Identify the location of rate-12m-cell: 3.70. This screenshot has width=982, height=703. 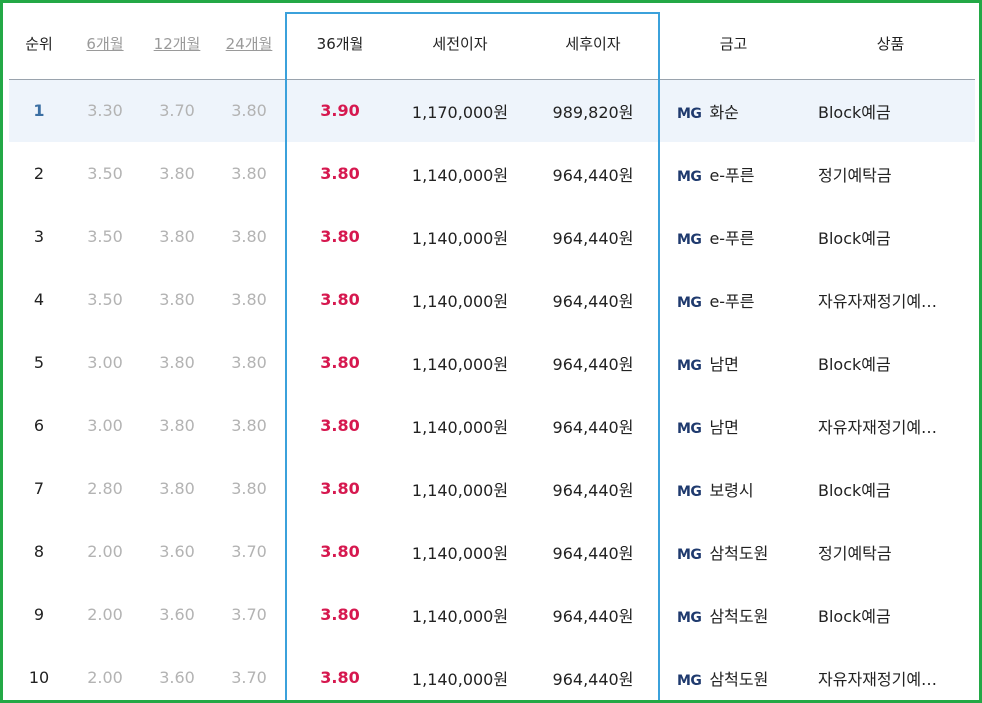
(177, 110).